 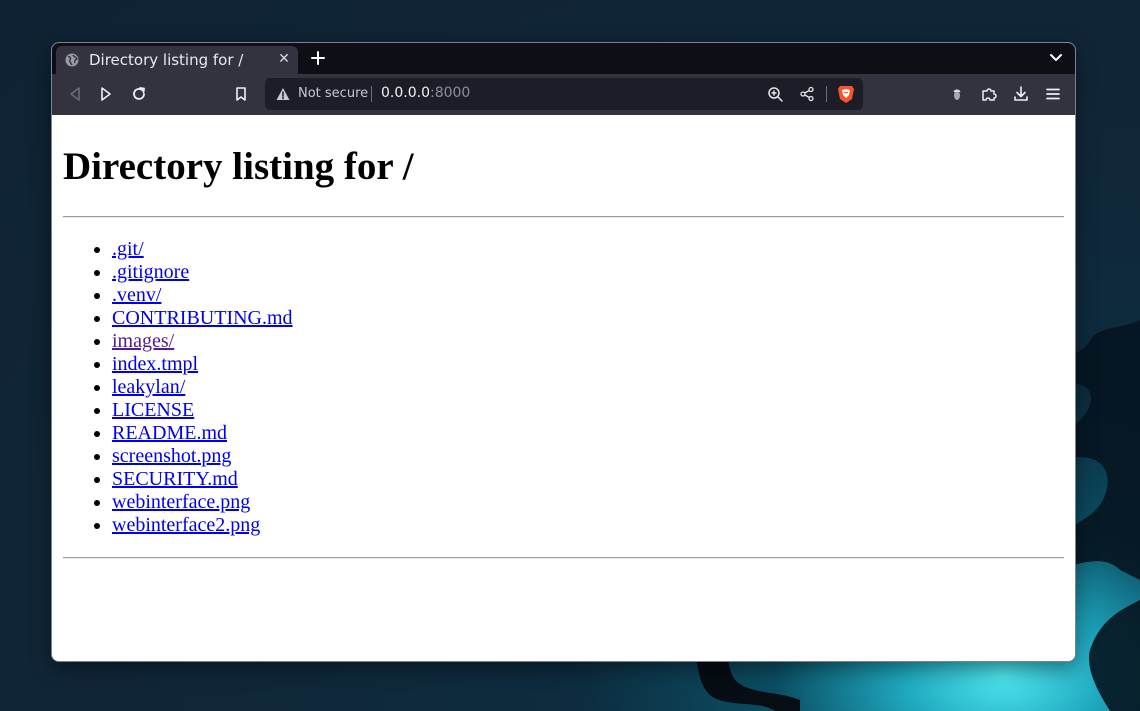 What do you see at coordinates (72, 60) in the screenshot?
I see `globe-icon` at bounding box center [72, 60].